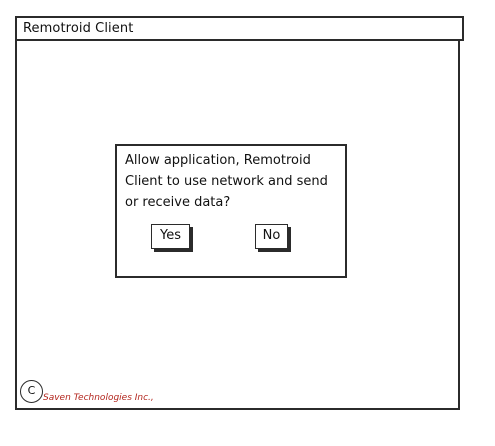 The height and width of the screenshot is (446, 495). What do you see at coordinates (98, 398) in the screenshot?
I see `company-name: Saven Technologies Inc.,` at bounding box center [98, 398].